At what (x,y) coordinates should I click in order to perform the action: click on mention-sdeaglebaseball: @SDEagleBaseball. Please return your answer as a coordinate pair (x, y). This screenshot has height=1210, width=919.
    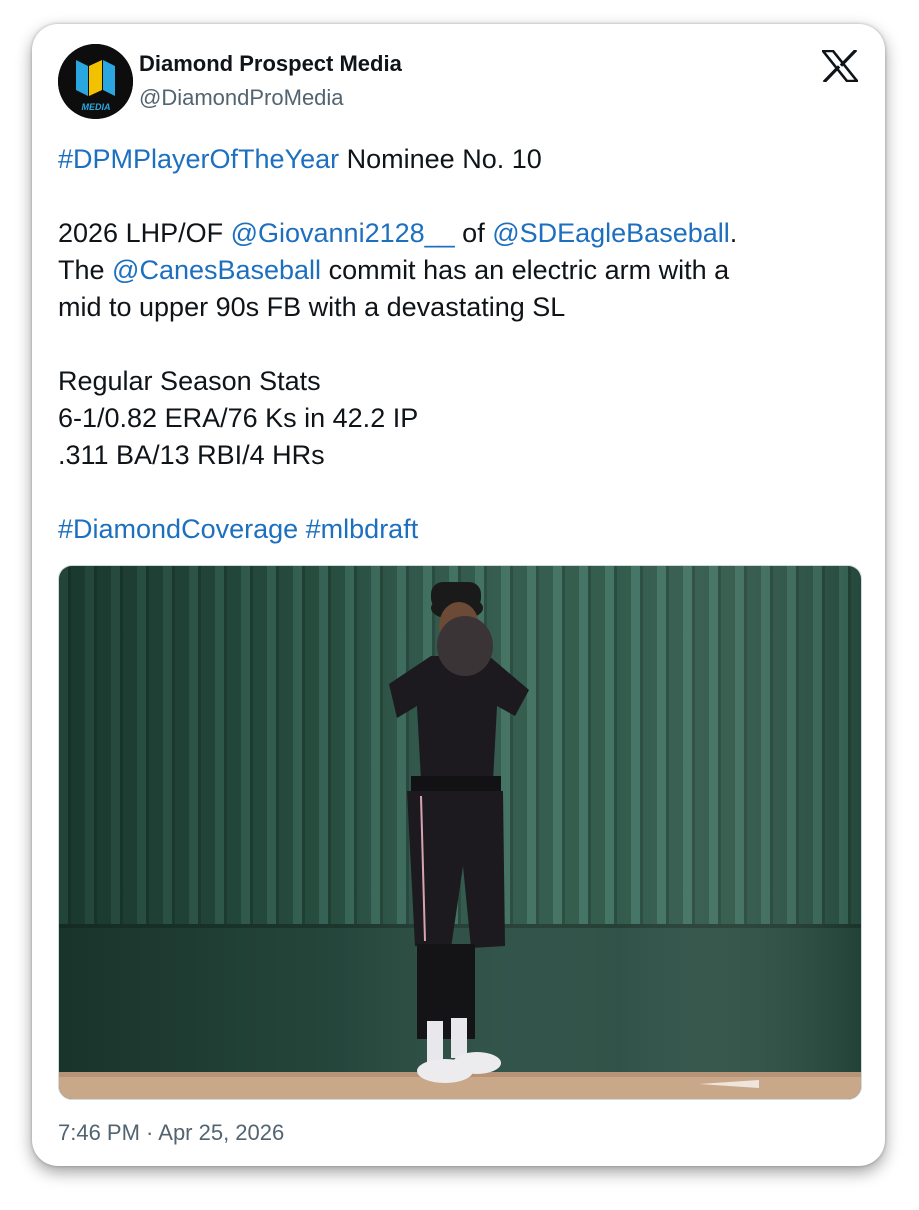
    Looking at the image, I should click on (611, 233).